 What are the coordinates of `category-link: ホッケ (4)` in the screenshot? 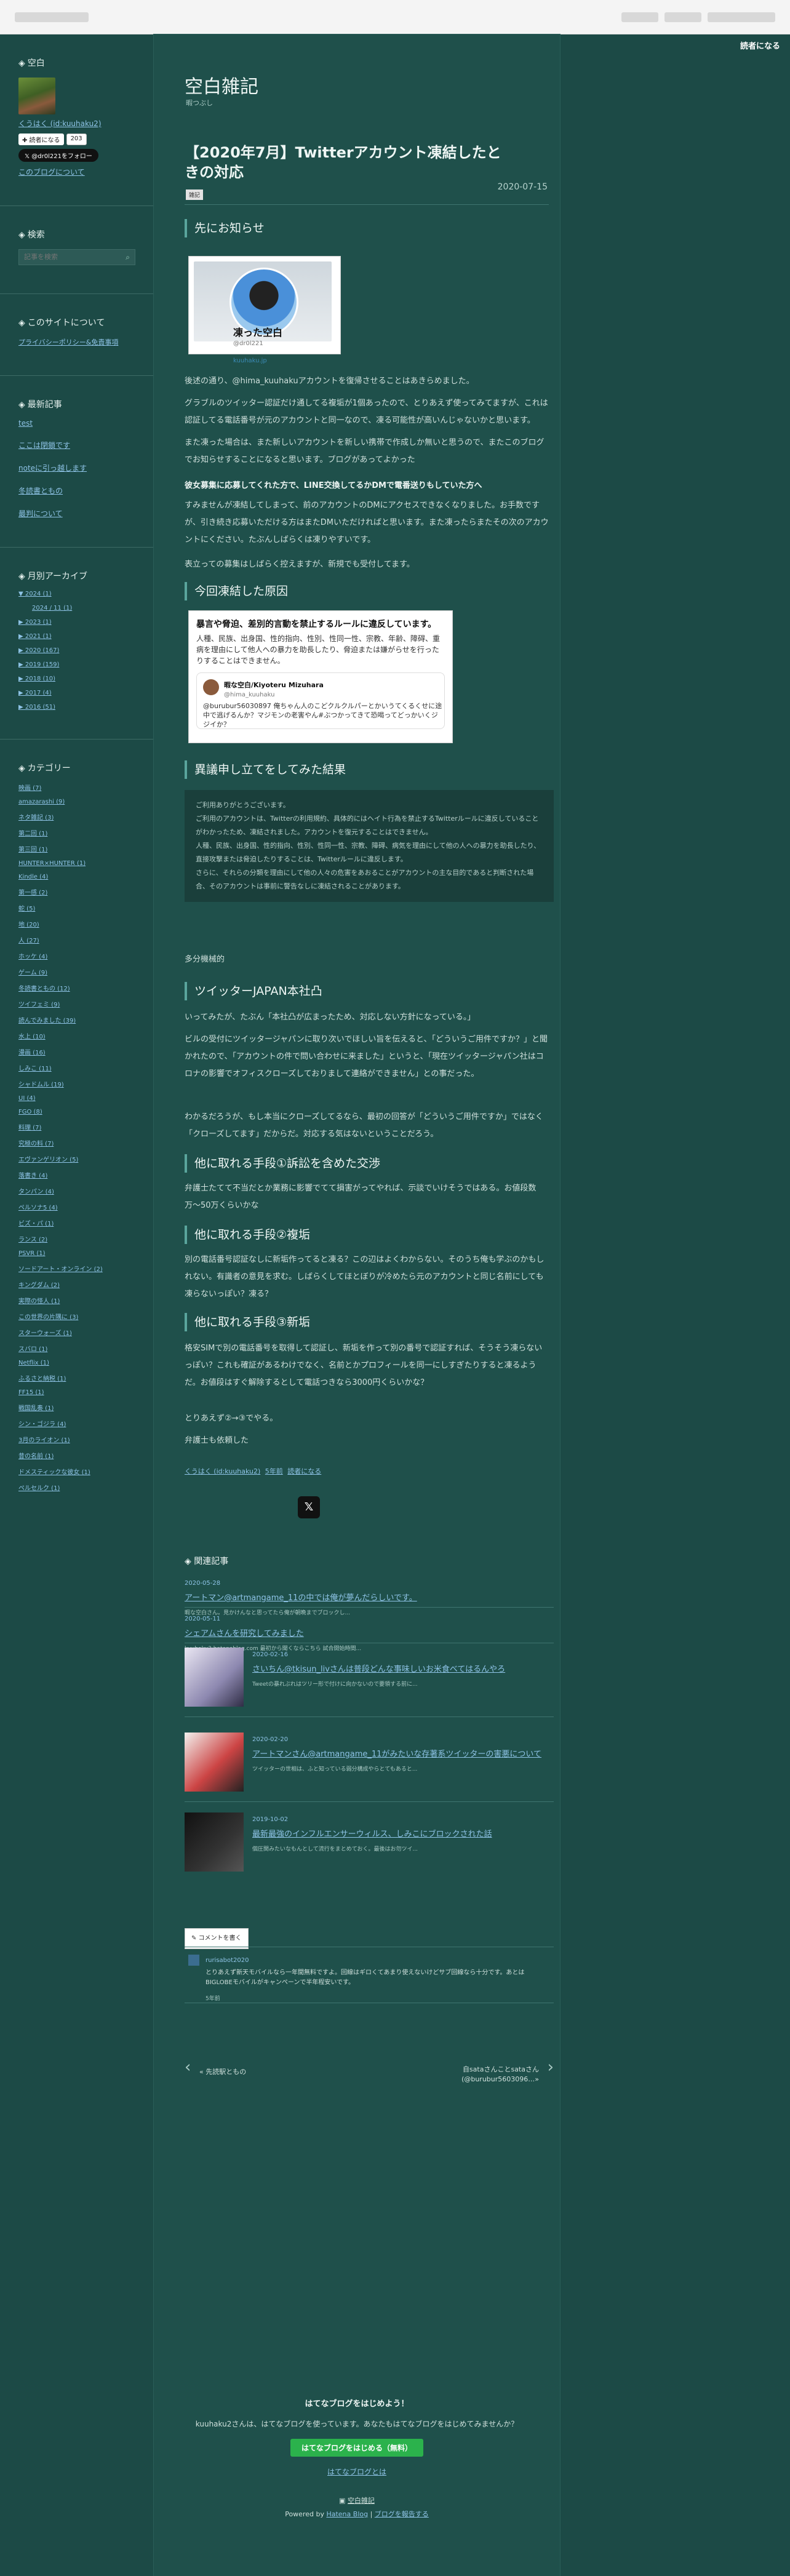 It's located at (76, 955).